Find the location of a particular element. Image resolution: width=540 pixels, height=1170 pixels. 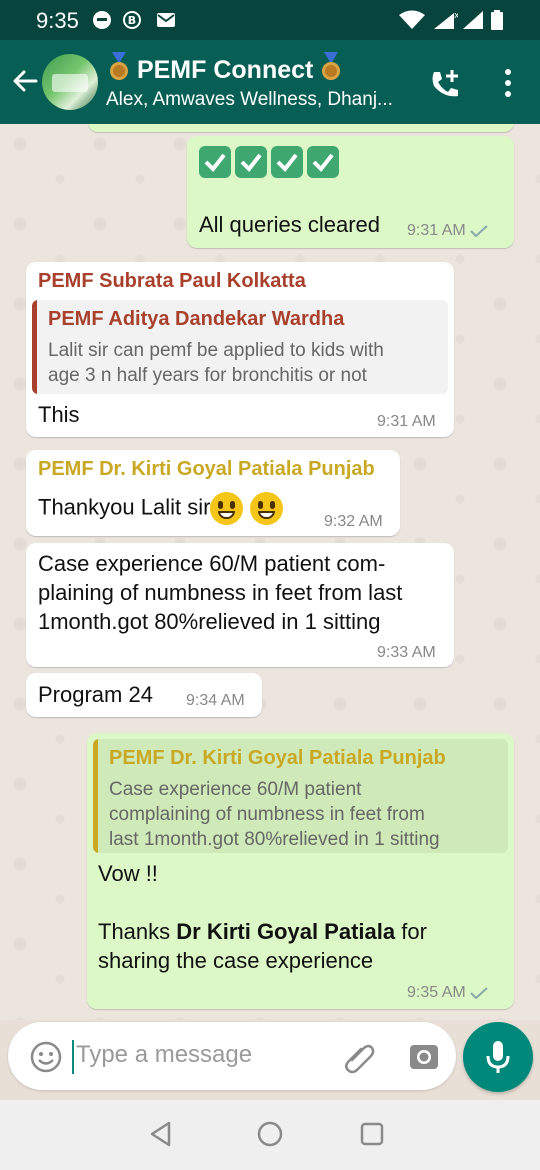

more-options-icon is located at coordinates (508, 83).